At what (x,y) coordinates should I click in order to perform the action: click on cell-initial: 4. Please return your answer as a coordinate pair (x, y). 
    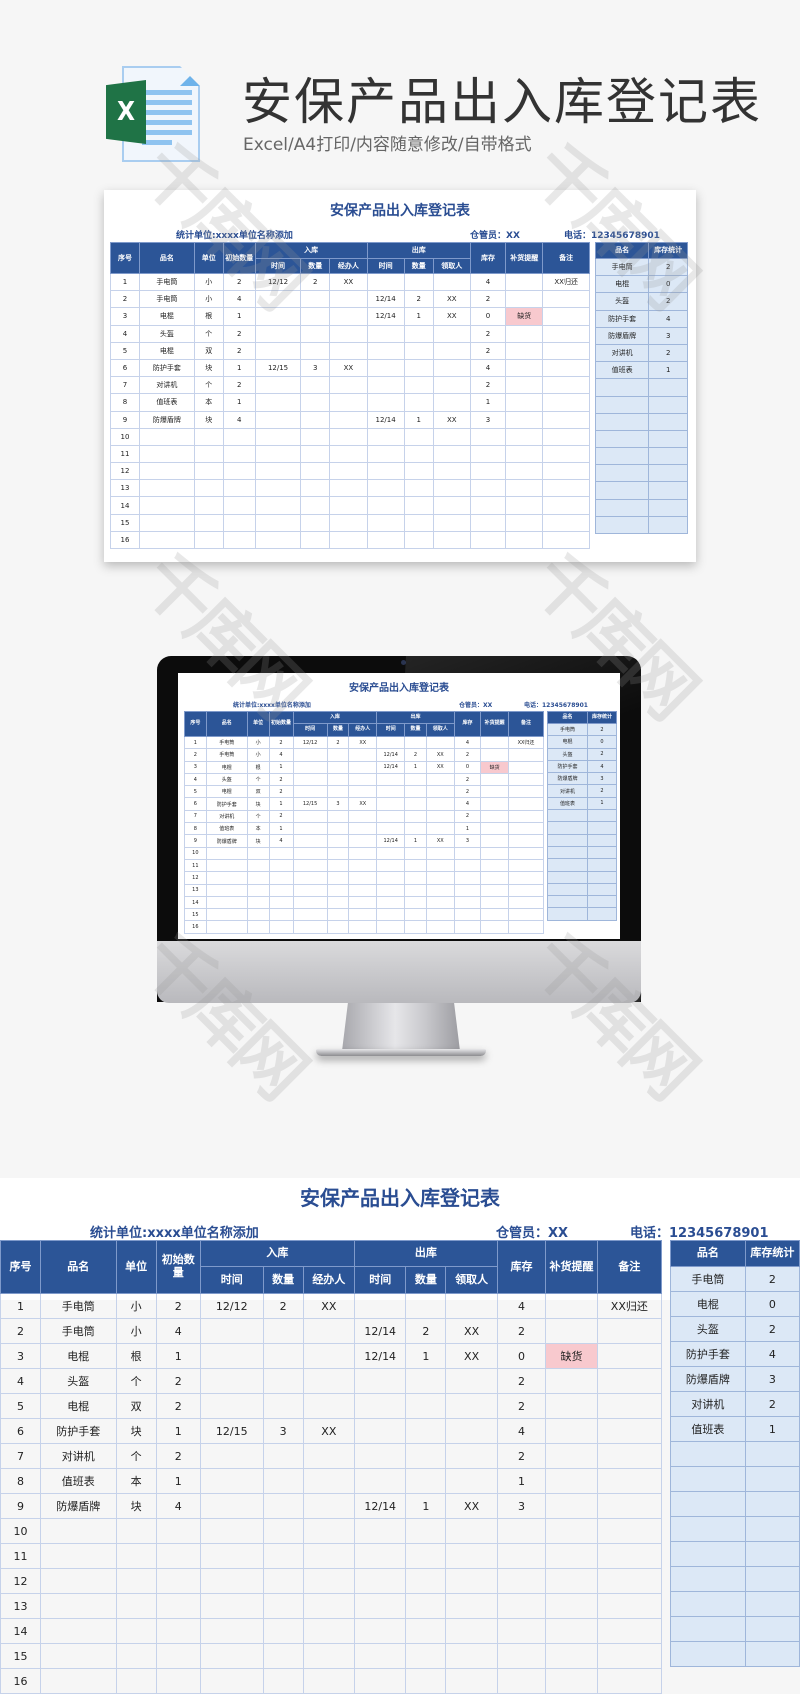
    Looking at the image, I should click on (239, 419).